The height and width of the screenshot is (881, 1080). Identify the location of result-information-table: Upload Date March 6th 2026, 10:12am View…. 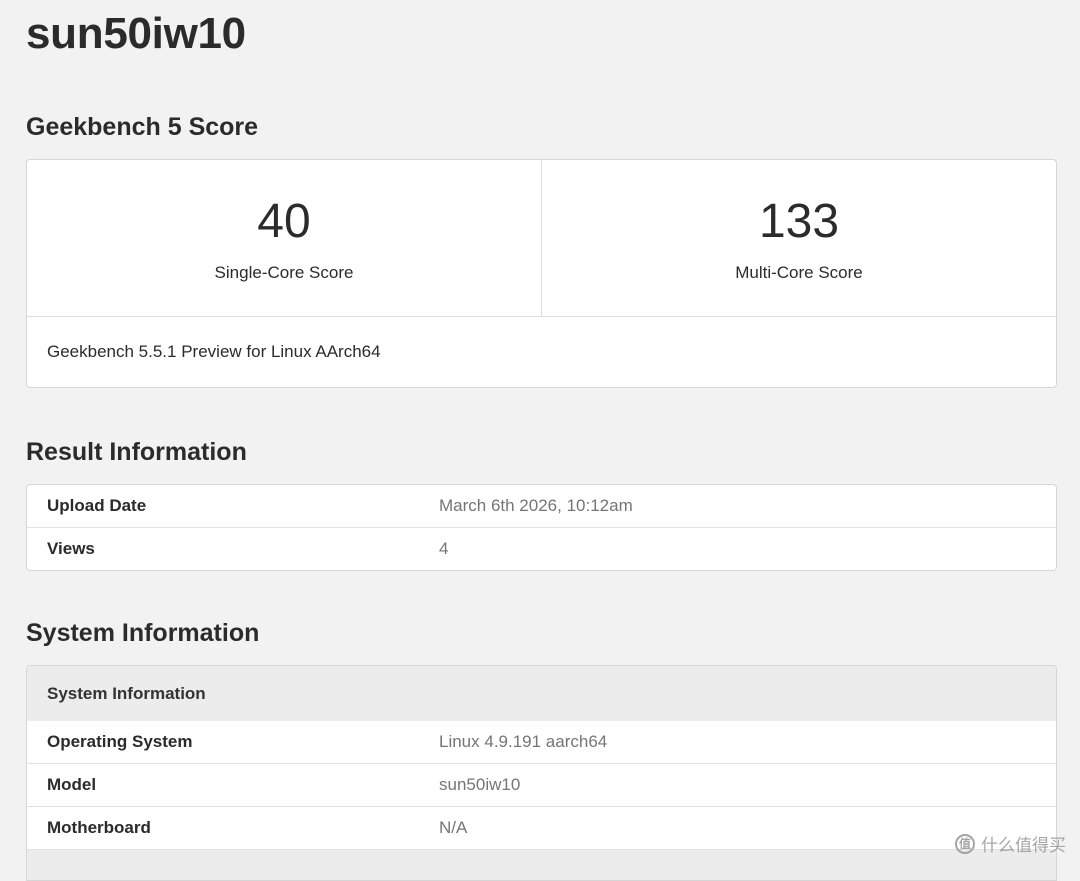
(541, 527).